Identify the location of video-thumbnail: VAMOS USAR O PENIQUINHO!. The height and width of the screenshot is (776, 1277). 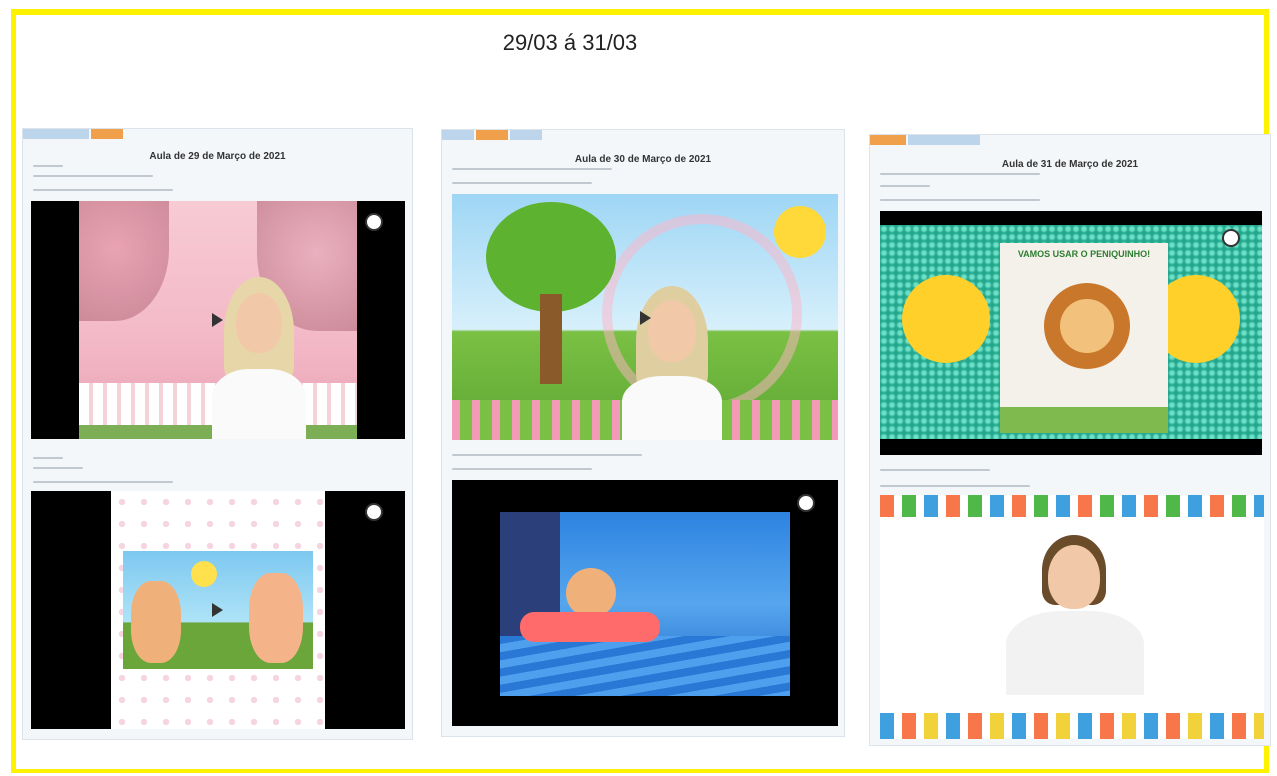
(1071, 332).